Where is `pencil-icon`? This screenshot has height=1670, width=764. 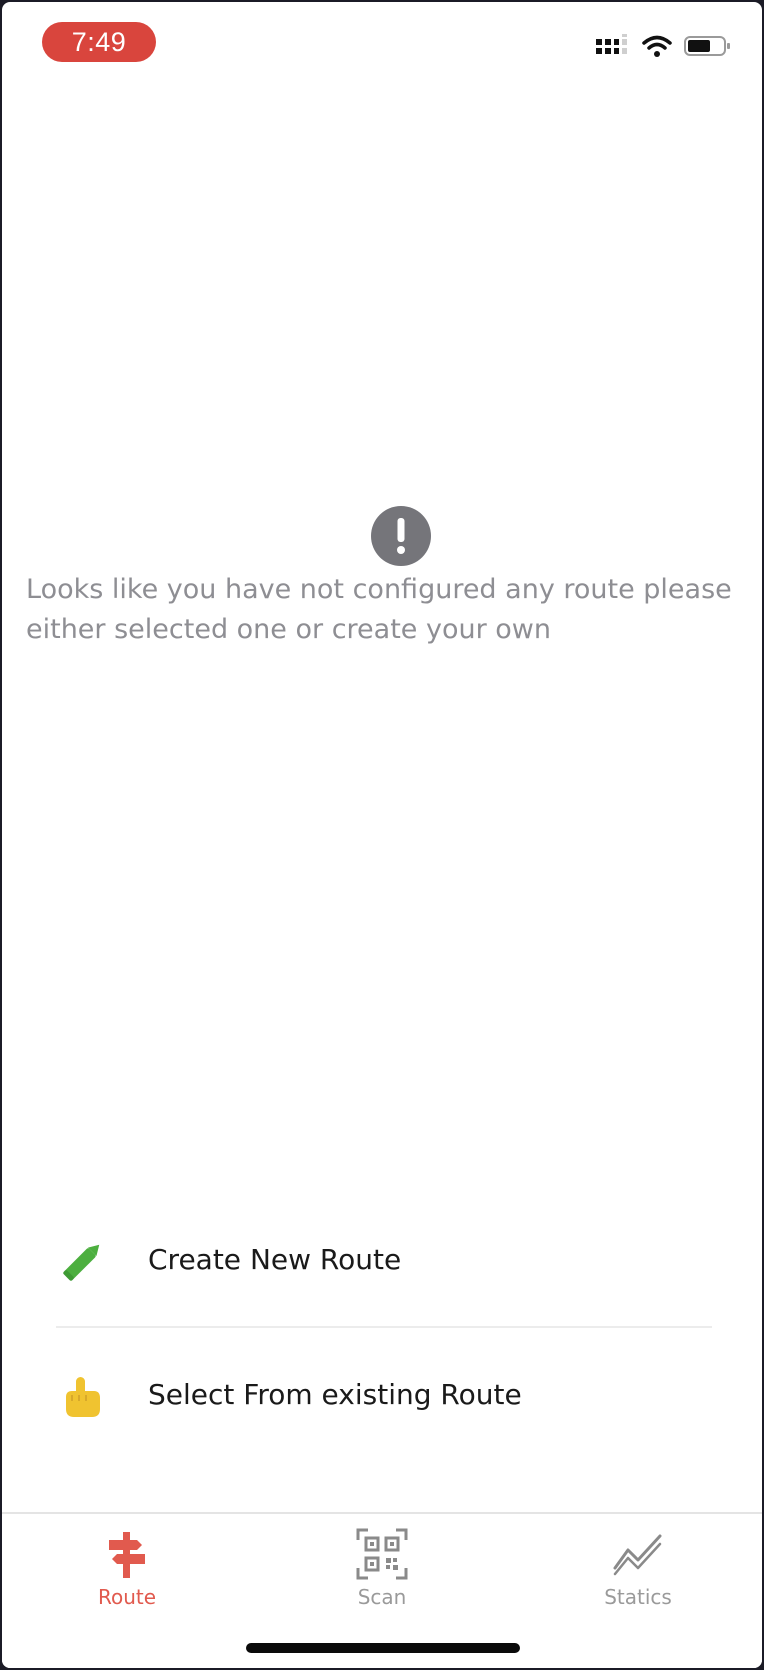
pencil-icon is located at coordinates (83, 1261).